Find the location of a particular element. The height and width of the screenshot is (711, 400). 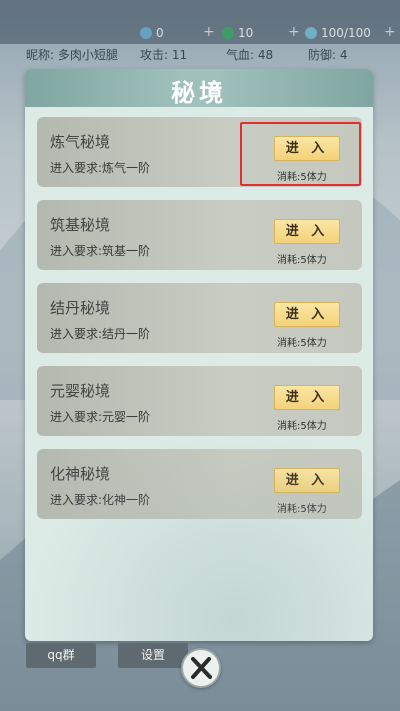

close-button is located at coordinates (201, 668).